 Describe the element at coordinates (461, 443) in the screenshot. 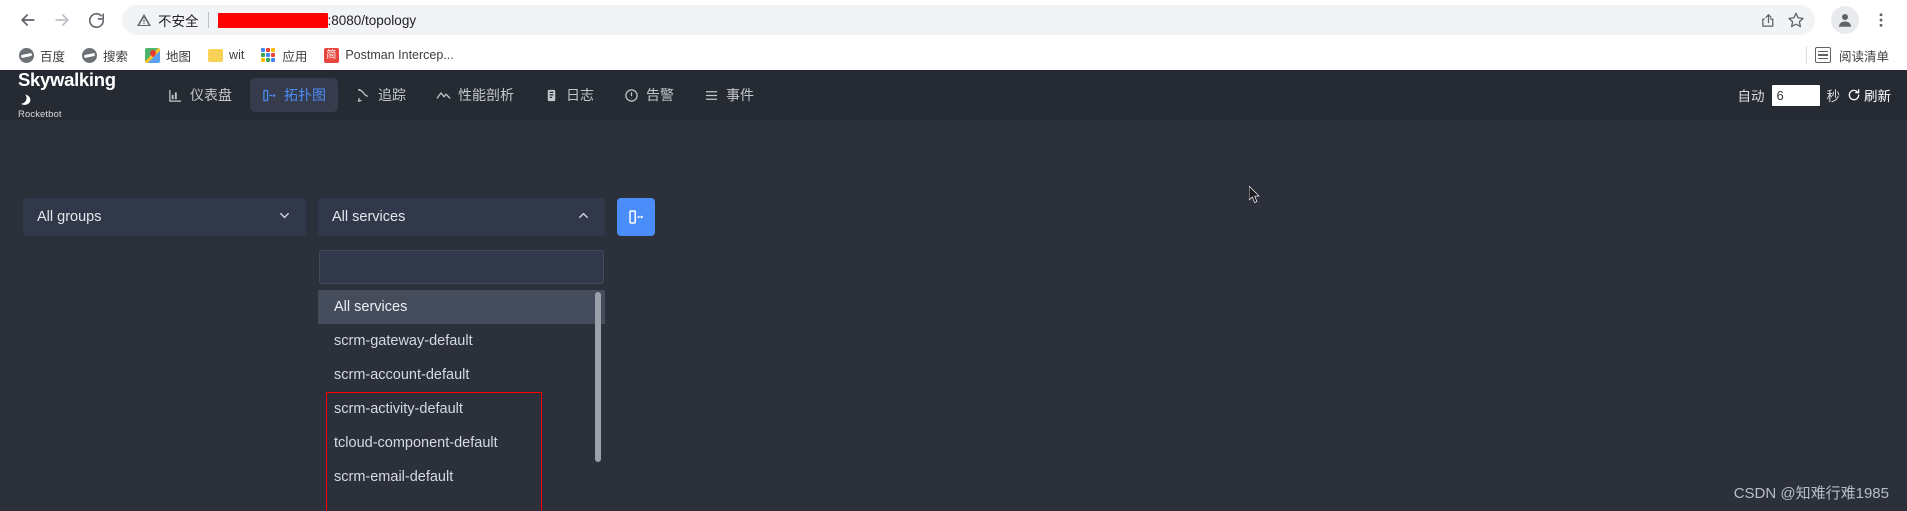

I see `service-option: tcloud-component-default` at that location.